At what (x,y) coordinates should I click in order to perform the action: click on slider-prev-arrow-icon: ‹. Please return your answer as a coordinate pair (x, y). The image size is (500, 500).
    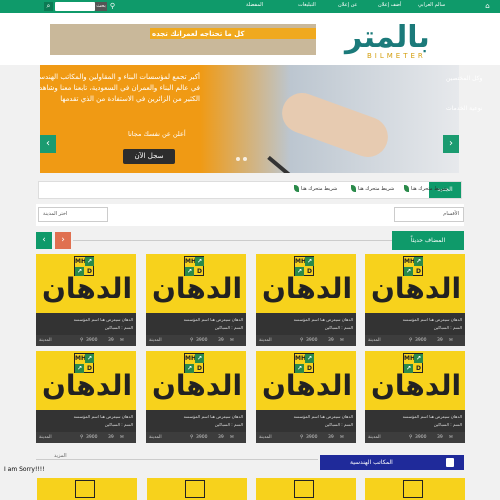
    Looking at the image, I should click on (48, 144).